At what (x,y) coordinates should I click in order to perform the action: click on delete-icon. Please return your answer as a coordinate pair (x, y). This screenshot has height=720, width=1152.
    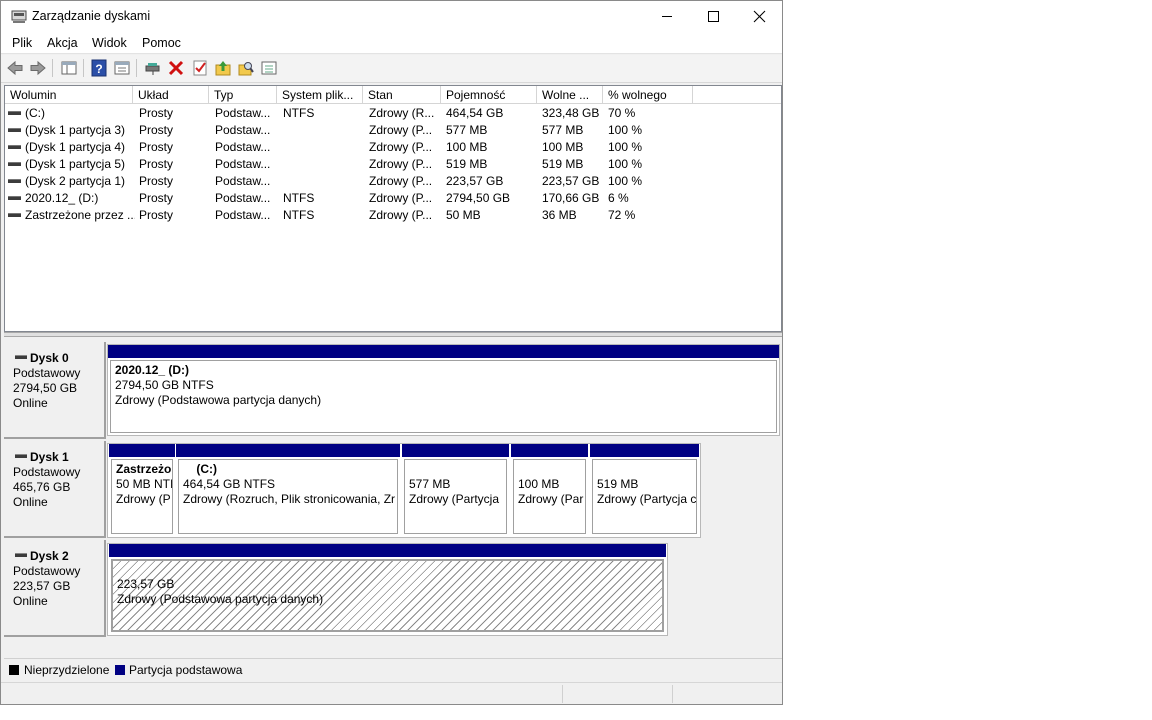
    Looking at the image, I should click on (176, 68).